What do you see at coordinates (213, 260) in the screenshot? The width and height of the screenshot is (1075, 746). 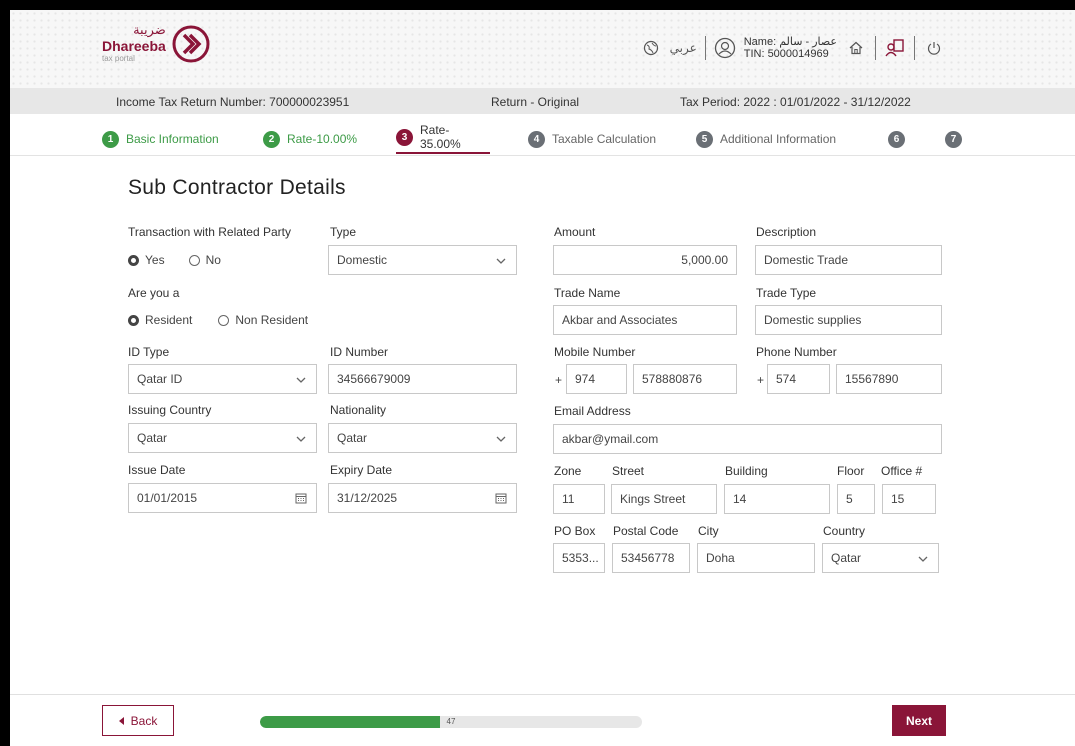 I see `related-party-no-label: No` at bounding box center [213, 260].